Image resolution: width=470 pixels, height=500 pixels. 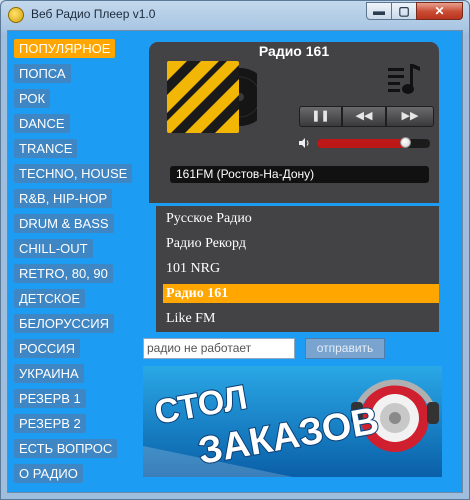 What do you see at coordinates (49, 373) in the screenshot?
I see `genre-item: УКРАИНА` at bounding box center [49, 373].